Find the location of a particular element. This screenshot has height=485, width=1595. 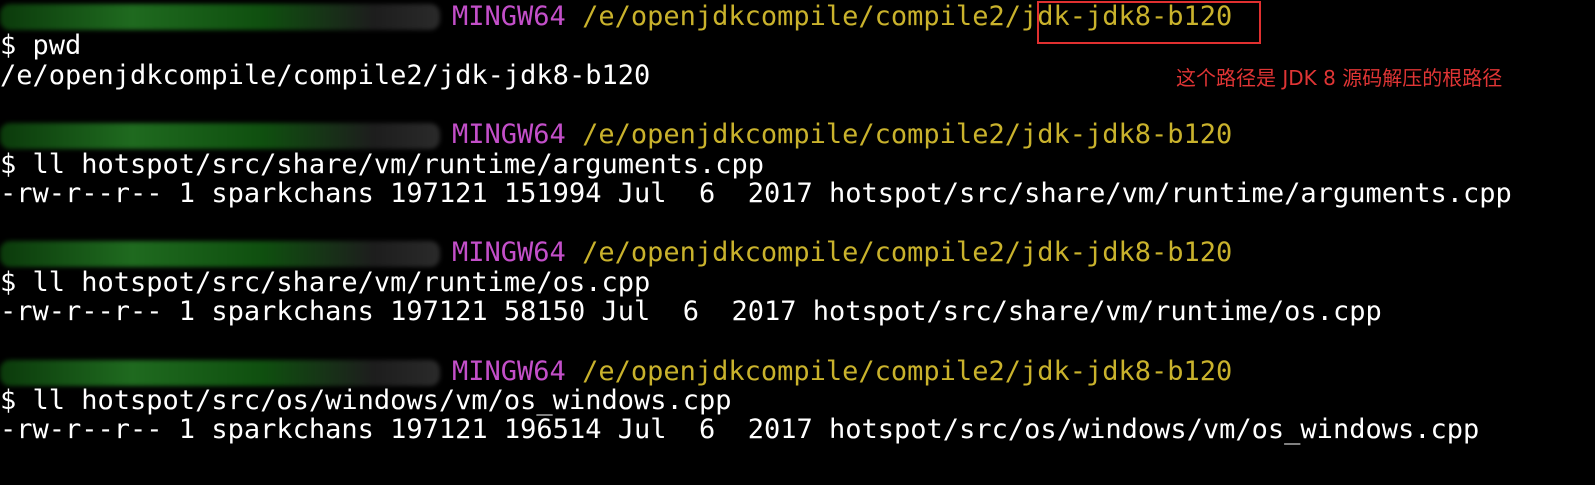

output-line: /e/openjdkcompile/compile2/jdk-jdk8-b120 is located at coordinates (325, 75).